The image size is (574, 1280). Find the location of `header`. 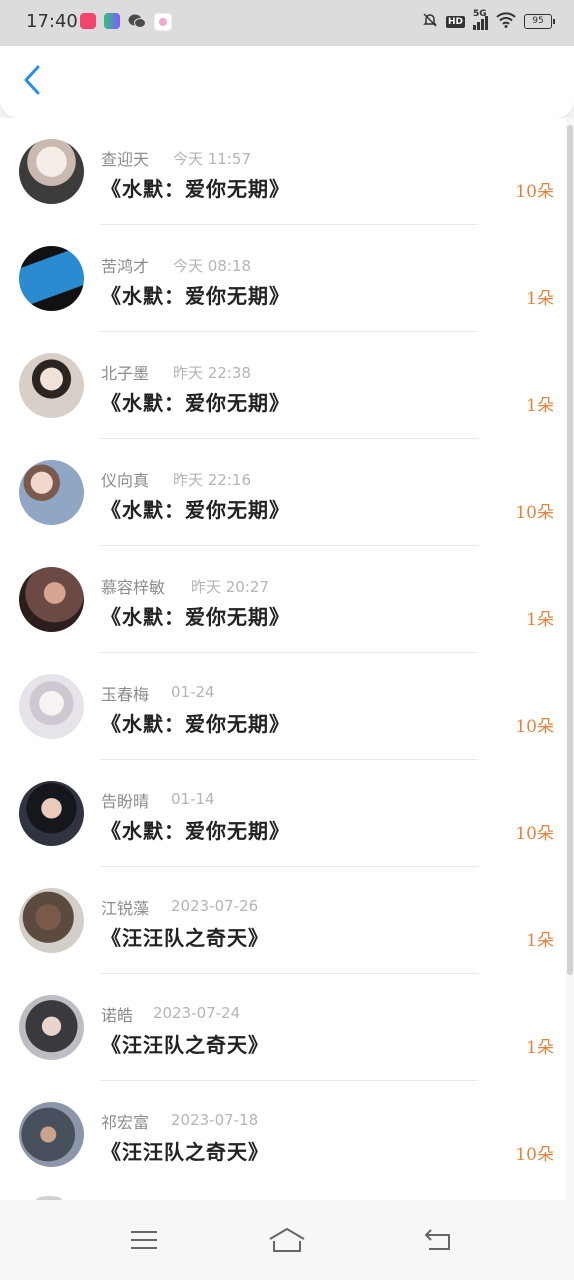

header is located at coordinates (287, 82).